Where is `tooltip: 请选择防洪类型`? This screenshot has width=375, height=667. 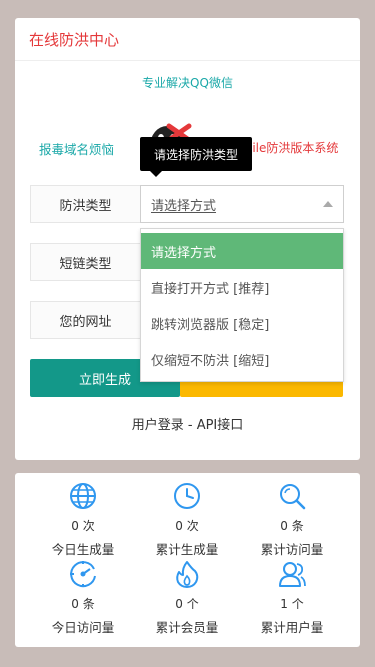 tooltip: 请选择防洪类型 is located at coordinates (196, 157).